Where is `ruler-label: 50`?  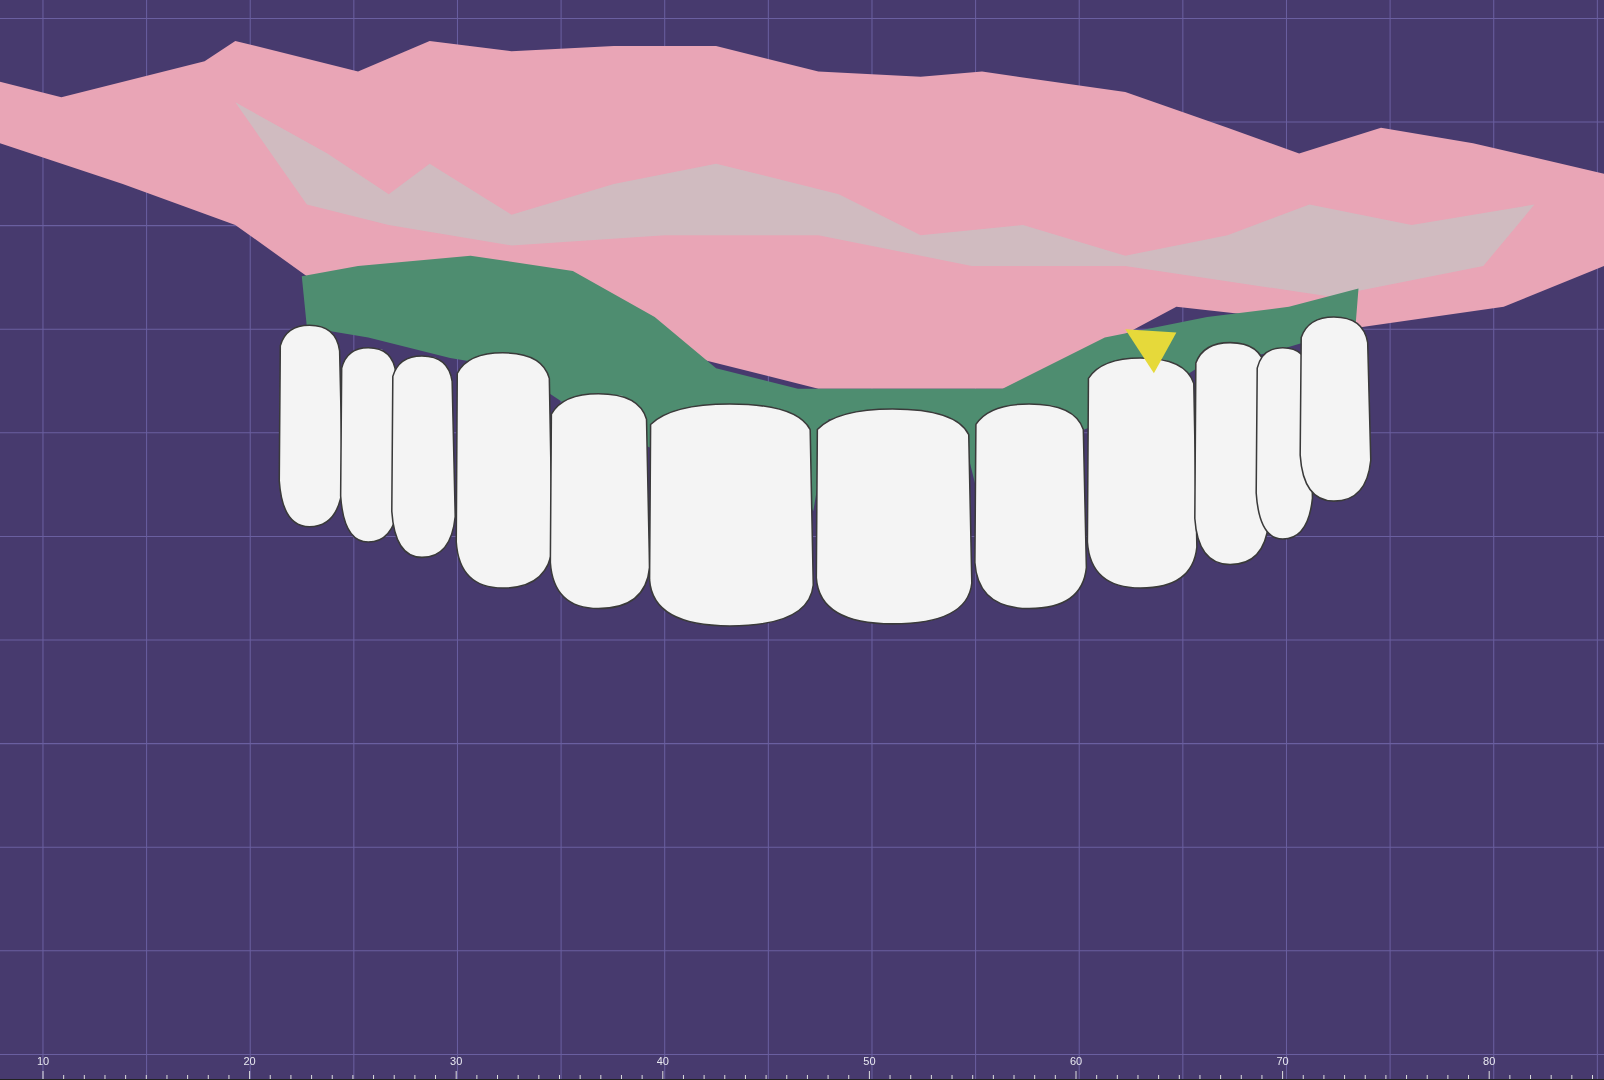
ruler-label: 50 is located at coordinates (869, 1061).